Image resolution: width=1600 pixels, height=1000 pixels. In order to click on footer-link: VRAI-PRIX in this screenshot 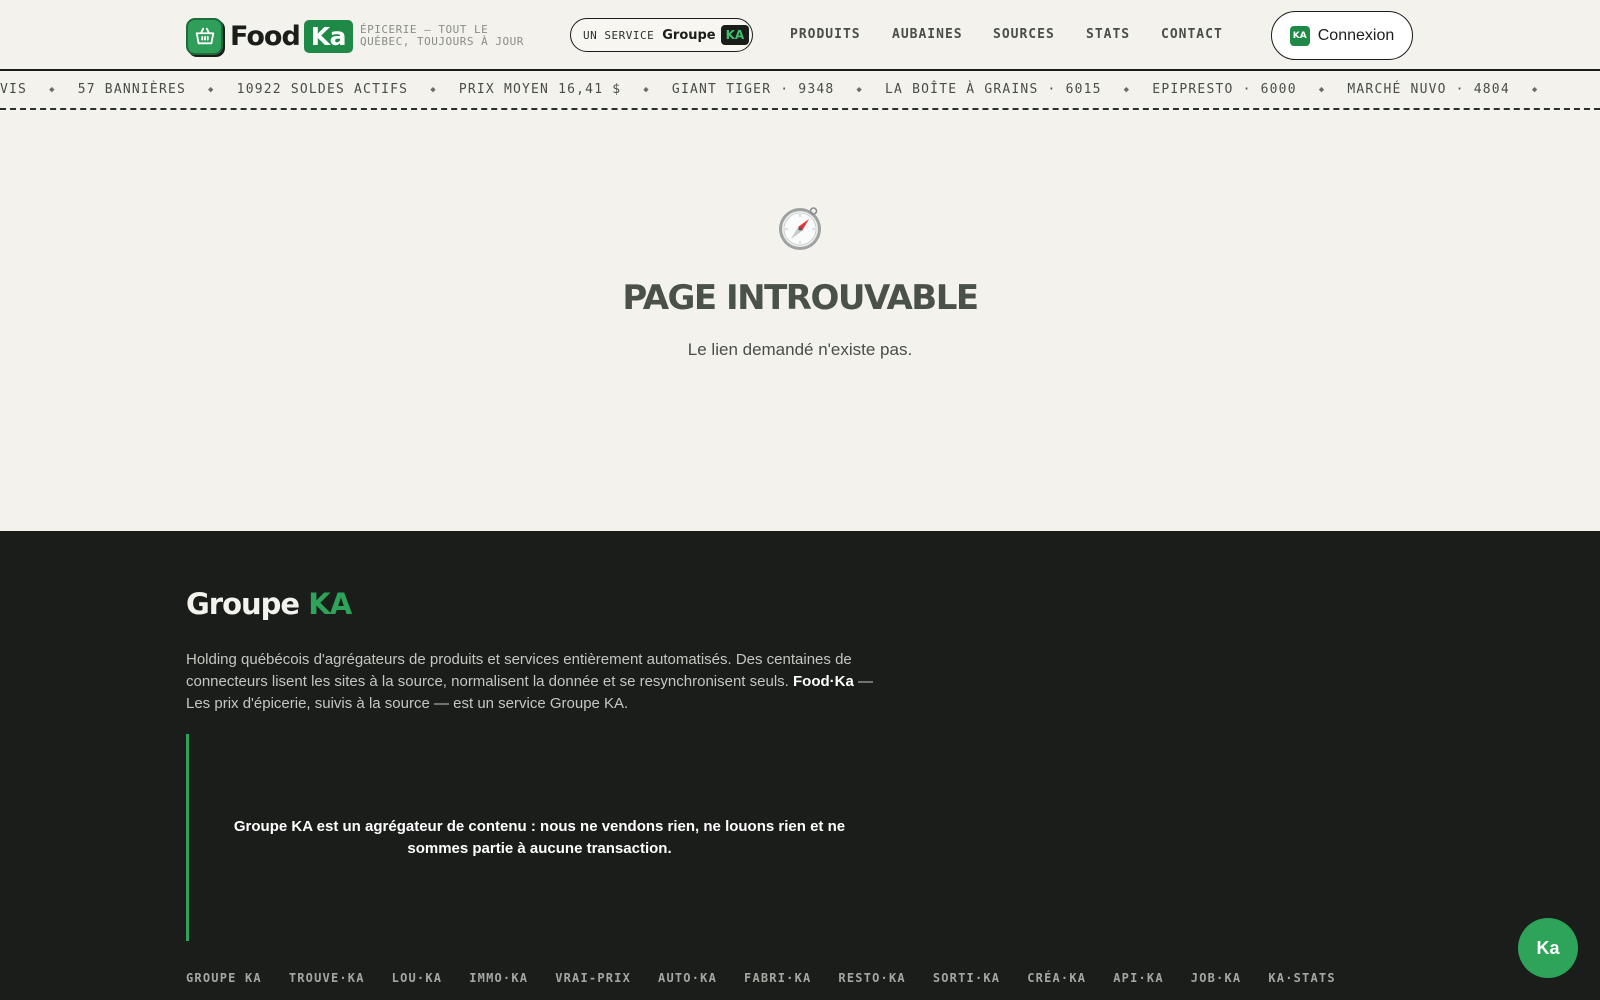, I will do `click(593, 978)`.